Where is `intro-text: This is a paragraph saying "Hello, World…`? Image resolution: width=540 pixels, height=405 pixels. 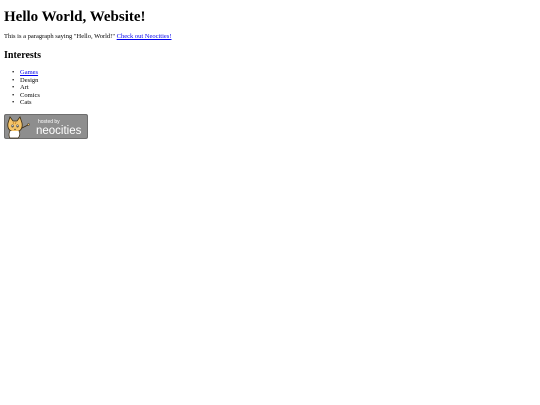 intro-text: This is a paragraph saying "Hello, World… is located at coordinates (59, 36).